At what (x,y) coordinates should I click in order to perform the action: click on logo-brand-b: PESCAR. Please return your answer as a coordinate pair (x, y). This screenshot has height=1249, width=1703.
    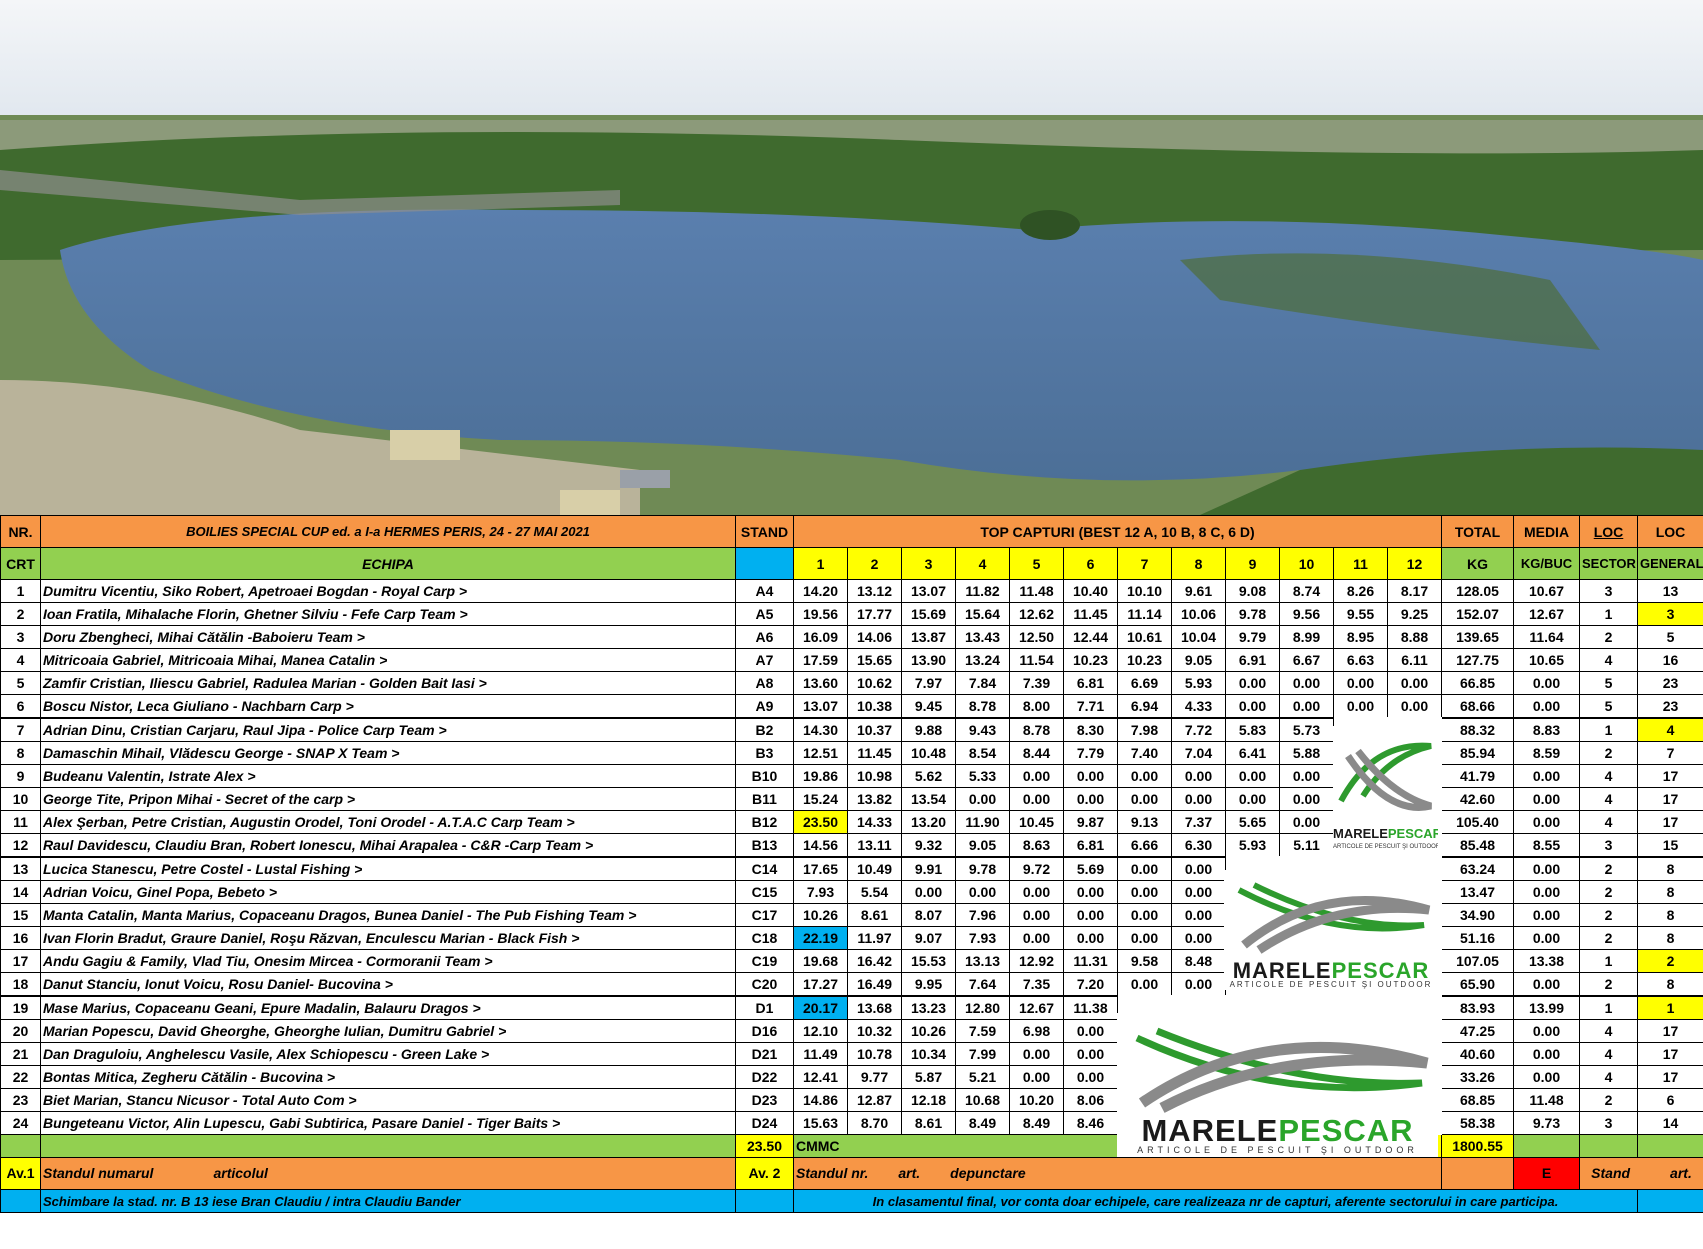
    Looking at the image, I should click on (1412, 833).